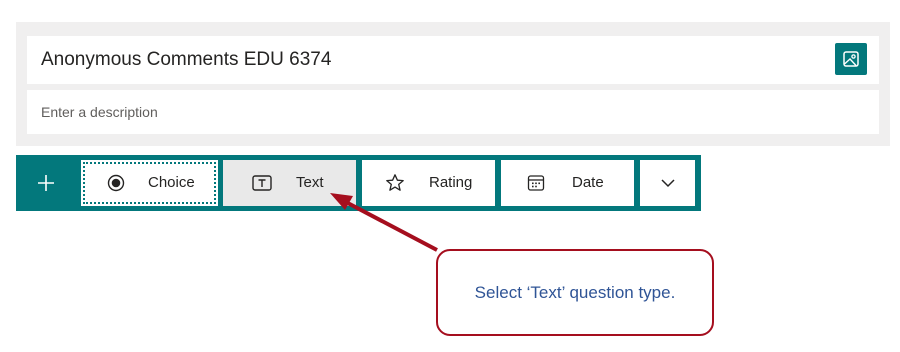 This screenshot has height=352, width=900. Describe the element at coordinates (567, 183) in the screenshot. I see `date-question-button: Date` at that location.